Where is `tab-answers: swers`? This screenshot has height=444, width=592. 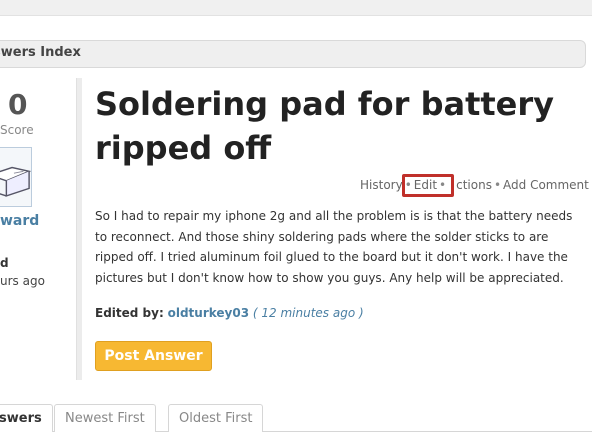
tab-answers: swers is located at coordinates (26, 418).